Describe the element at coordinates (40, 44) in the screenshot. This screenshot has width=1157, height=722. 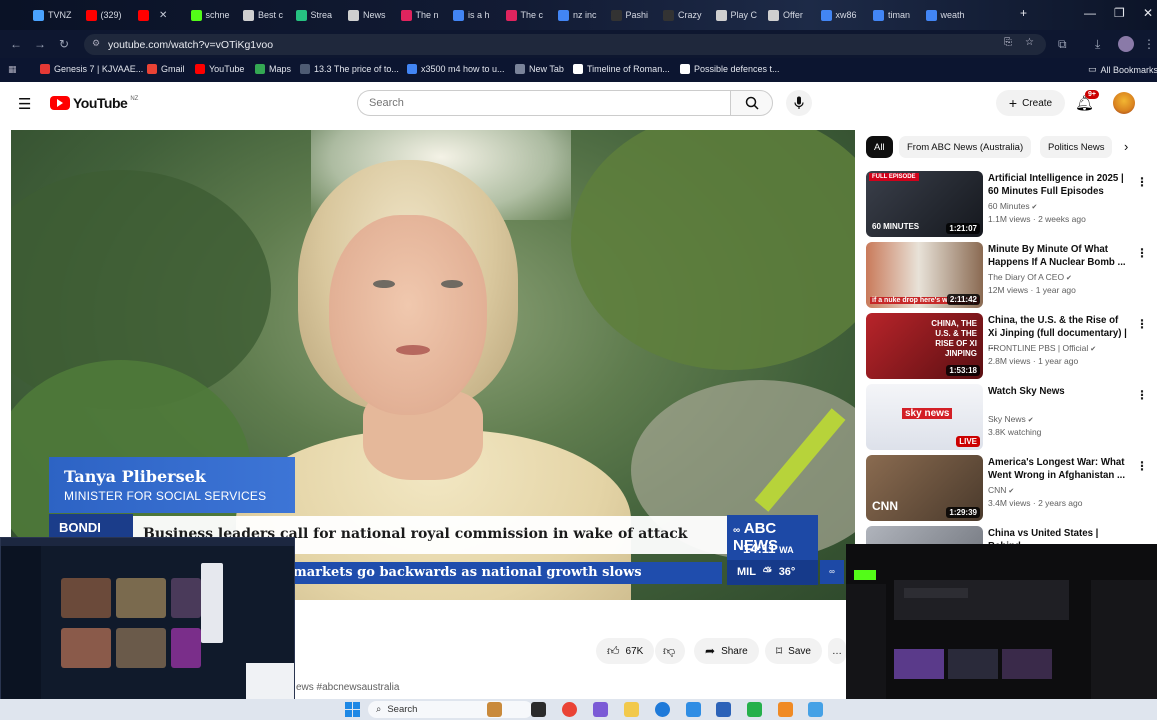
I see `forward-icon: →` at that location.